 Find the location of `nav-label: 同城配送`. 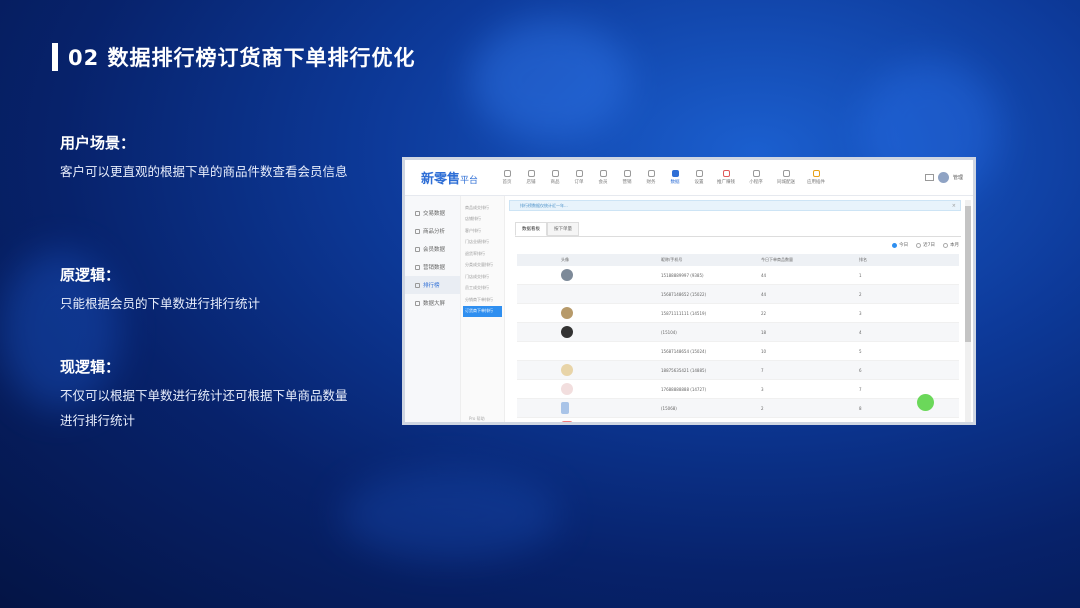

nav-label: 同城配送 is located at coordinates (786, 182).